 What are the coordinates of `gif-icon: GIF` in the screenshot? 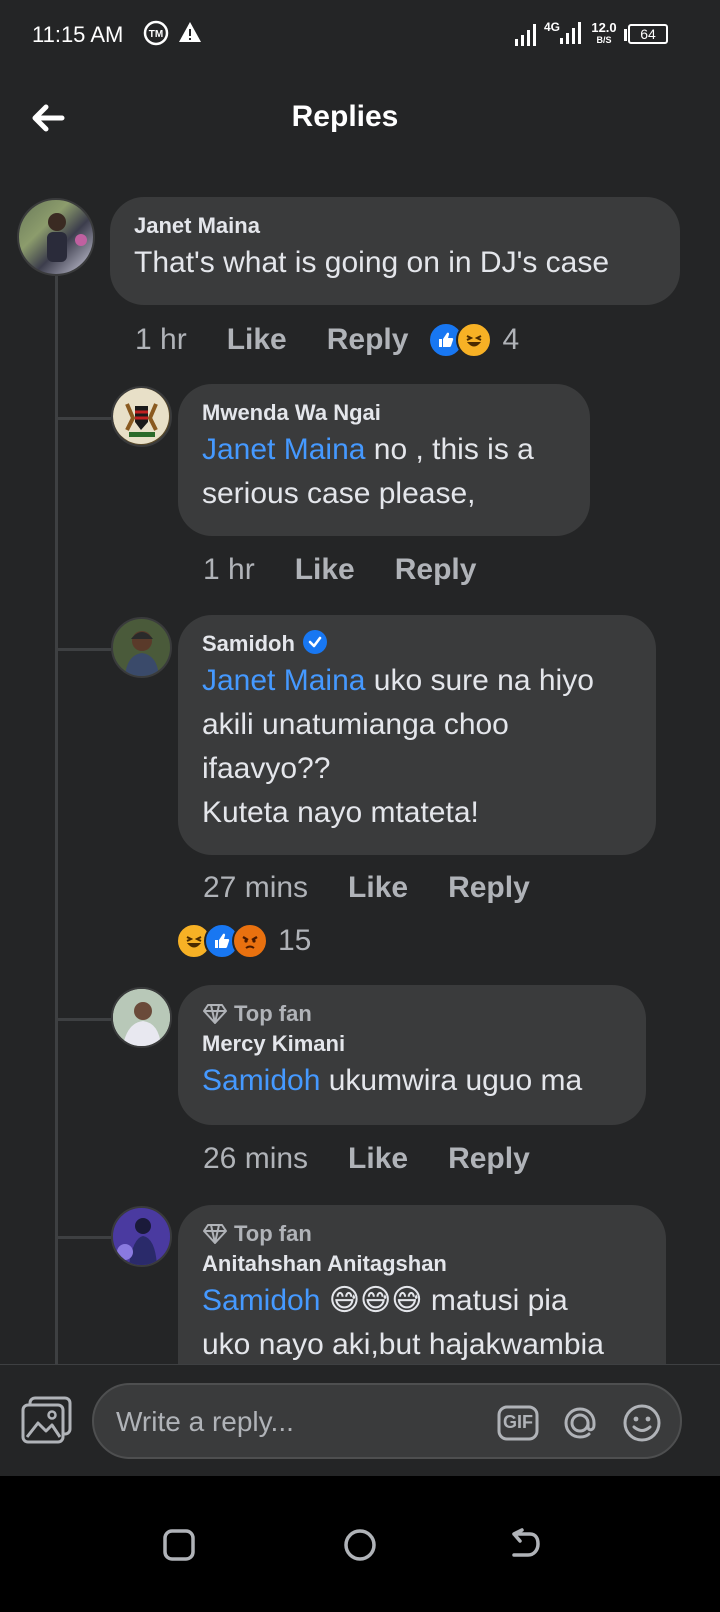 It's located at (518, 1423).